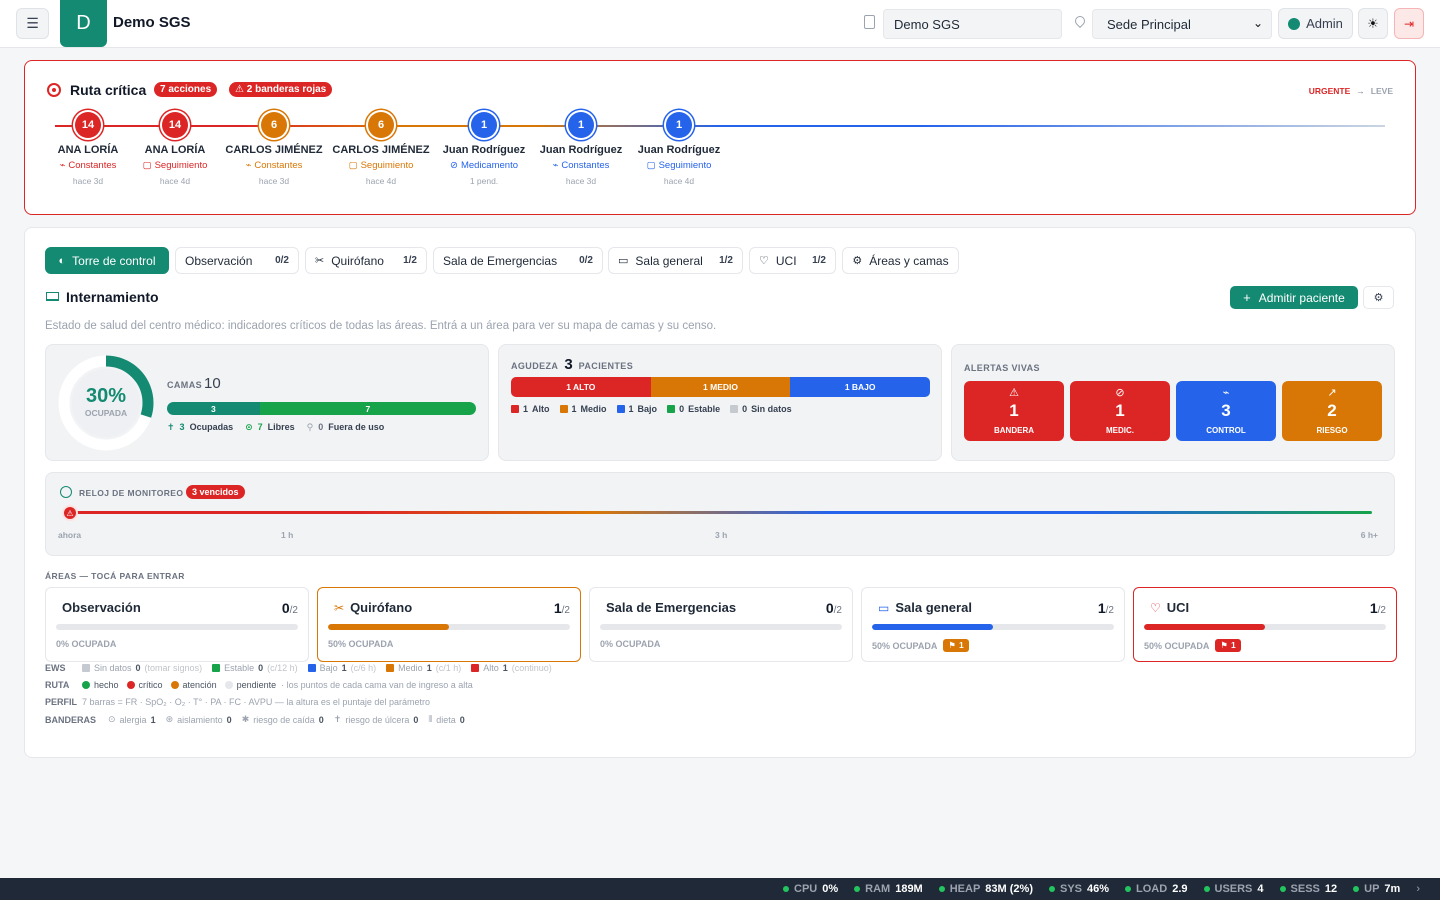 The height and width of the screenshot is (900, 1440). Describe the element at coordinates (1315, 23) in the screenshot. I see `user-button: Admin` at that location.